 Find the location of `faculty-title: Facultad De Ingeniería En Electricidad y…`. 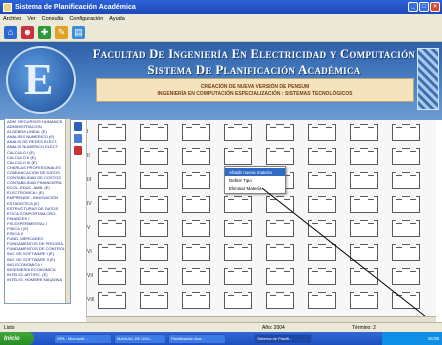

faculty-title: Facultad De Ingeniería En Electricidad y… is located at coordinates (254, 54).